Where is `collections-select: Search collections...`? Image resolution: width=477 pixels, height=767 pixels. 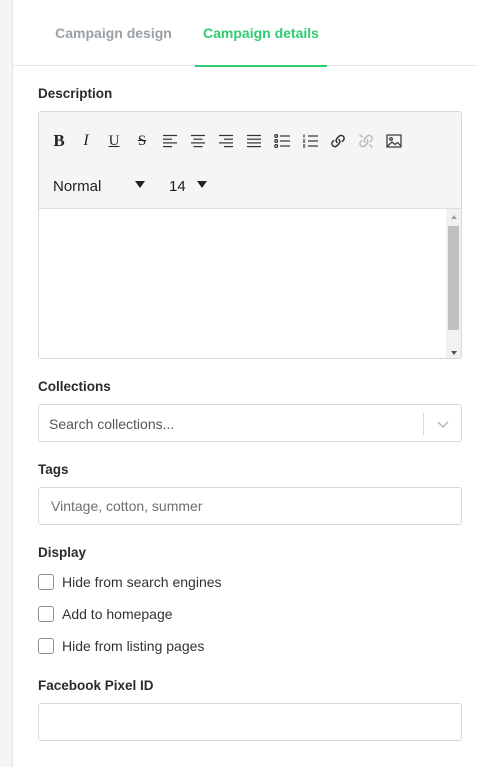
collections-select: Search collections... is located at coordinates (250, 423).